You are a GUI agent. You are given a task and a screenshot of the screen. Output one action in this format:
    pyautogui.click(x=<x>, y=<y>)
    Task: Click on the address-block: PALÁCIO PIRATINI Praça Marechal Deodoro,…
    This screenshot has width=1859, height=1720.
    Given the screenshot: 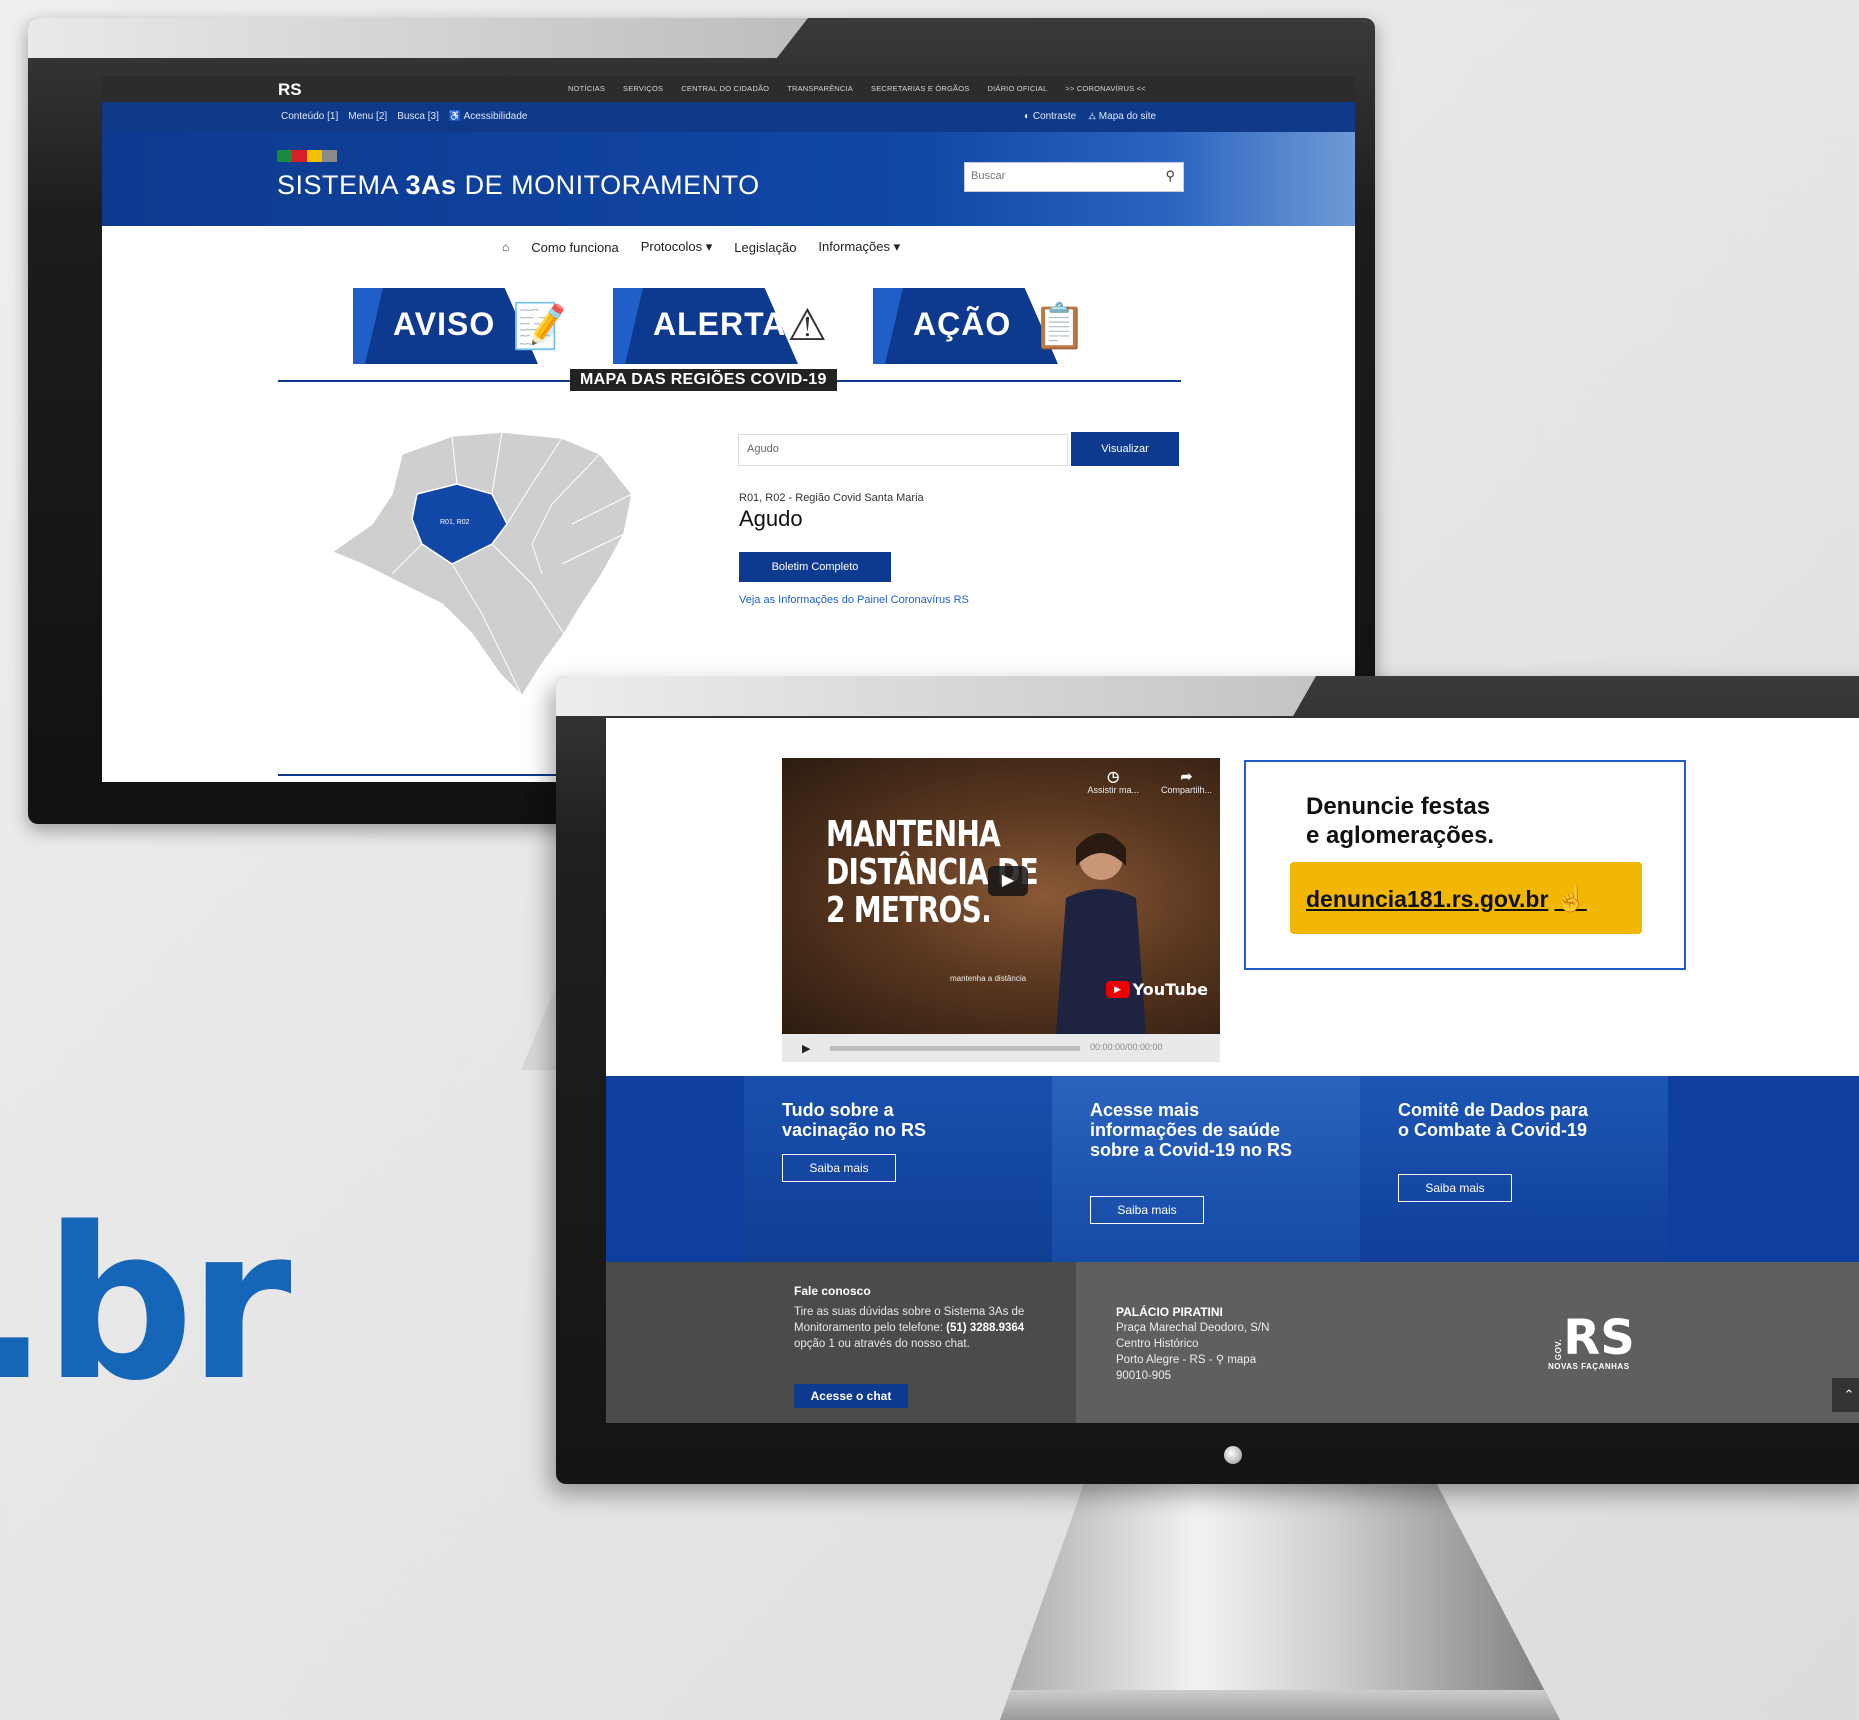 What is the action you would take?
    pyautogui.click(x=1226, y=1344)
    